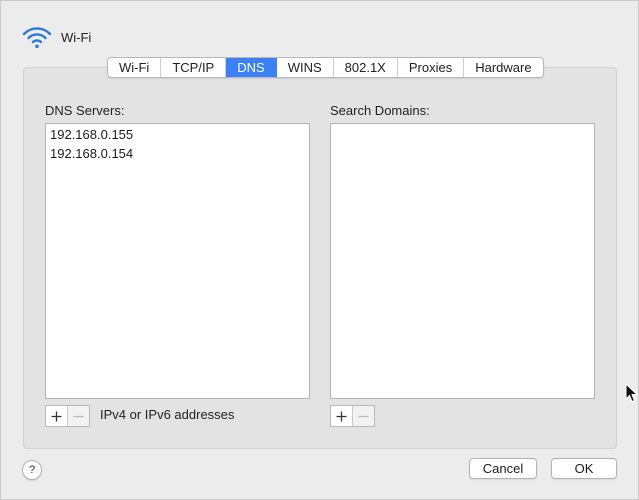  I want to click on remove-dns-server-button, so click(78, 416).